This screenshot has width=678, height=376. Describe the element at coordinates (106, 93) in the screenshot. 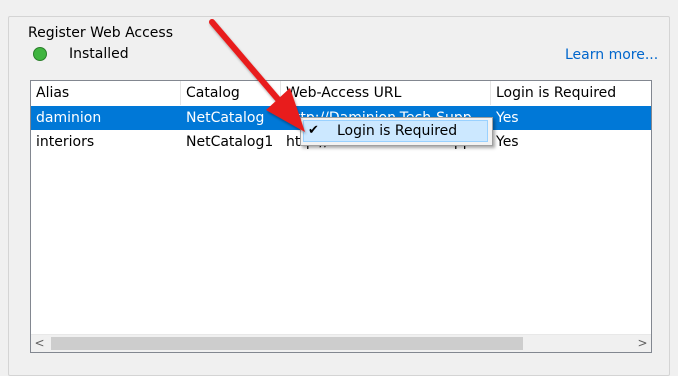

I see `column-header-alias: Alias` at that location.